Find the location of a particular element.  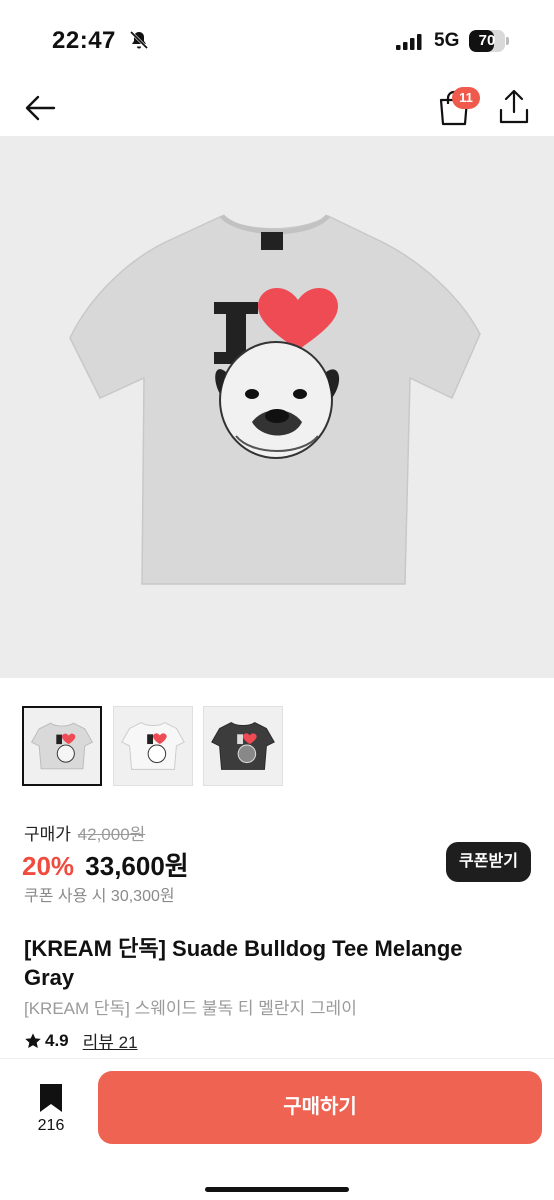

sale-price: 33,600원 is located at coordinates (137, 866).